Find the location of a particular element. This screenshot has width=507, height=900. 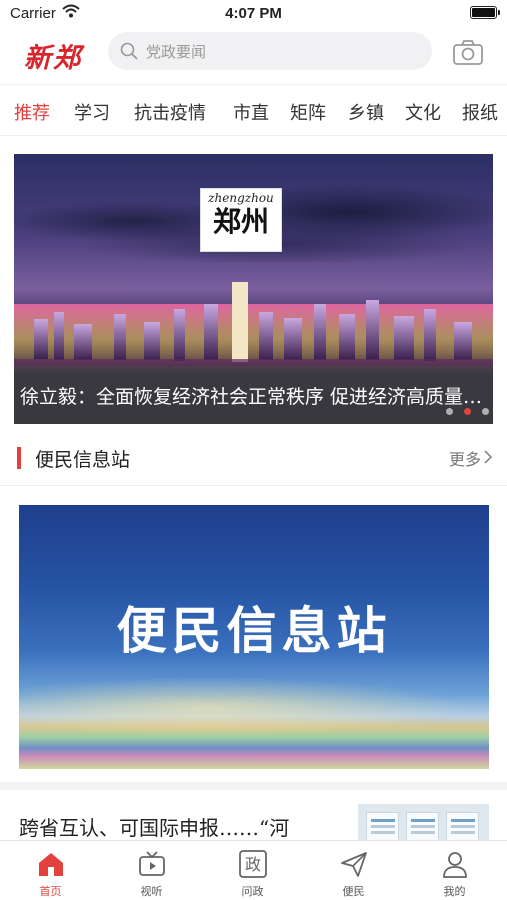

news-title: 跨省互认、可国际申报……“河 is located at coordinates (154, 828).